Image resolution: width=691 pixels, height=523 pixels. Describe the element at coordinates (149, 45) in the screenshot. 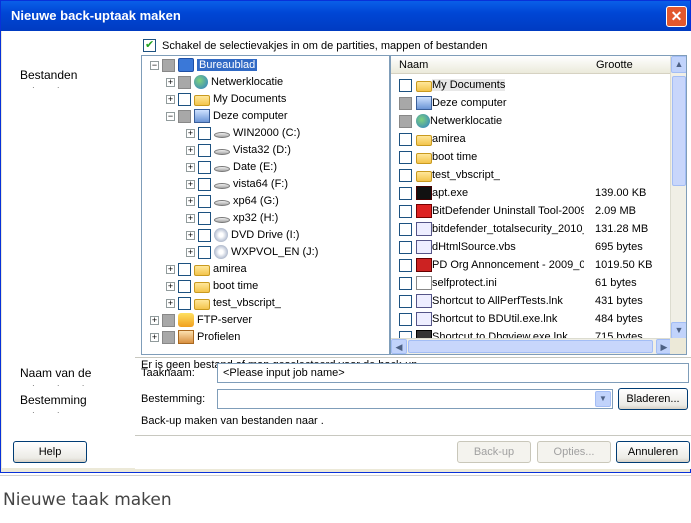

I see `enable-checkboxes-checkbox` at that location.